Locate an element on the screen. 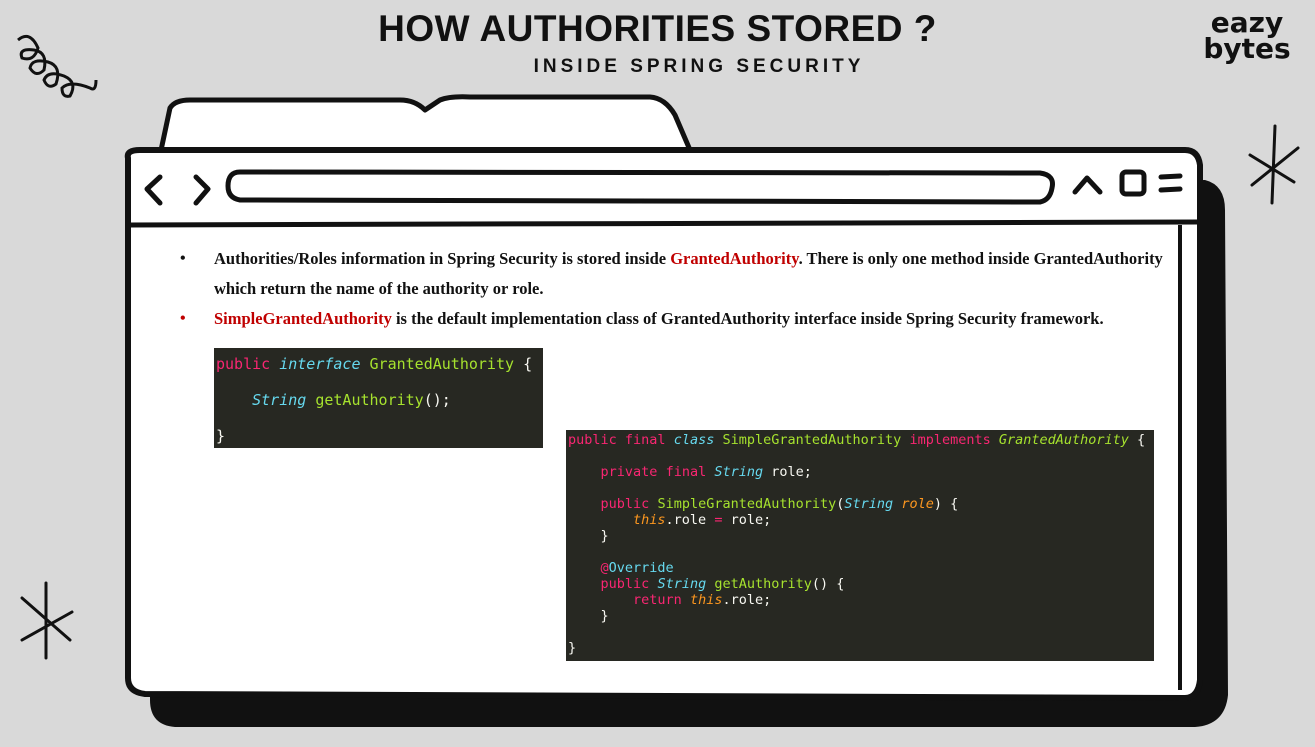 Image resolution: width=1315 pixels, height=747 pixels. code-token: .role; is located at coordinates (747, 600).